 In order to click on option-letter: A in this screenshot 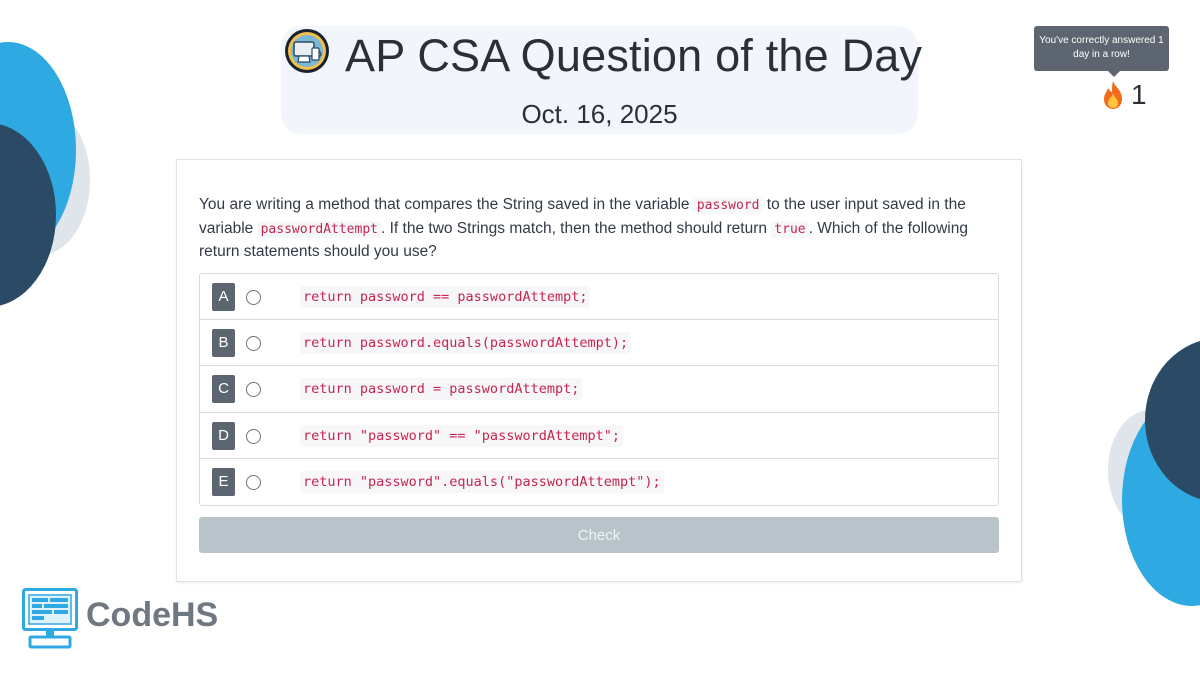, I will do `click(223, 297)`.